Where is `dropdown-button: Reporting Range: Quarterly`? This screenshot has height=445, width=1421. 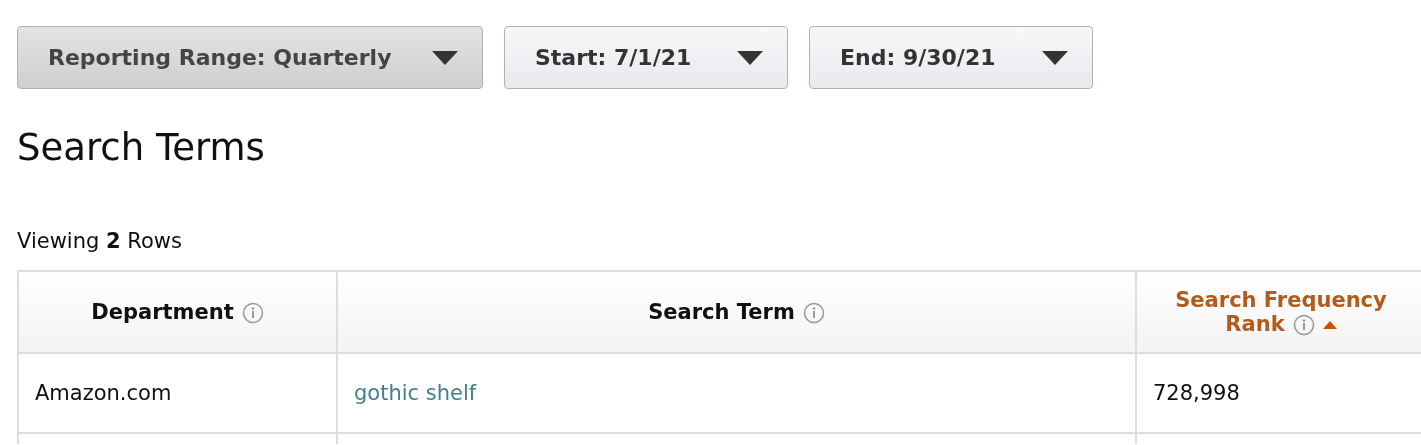
dropdown-button: Reporting Range: Quarterly is located at coordinates (250, 57).